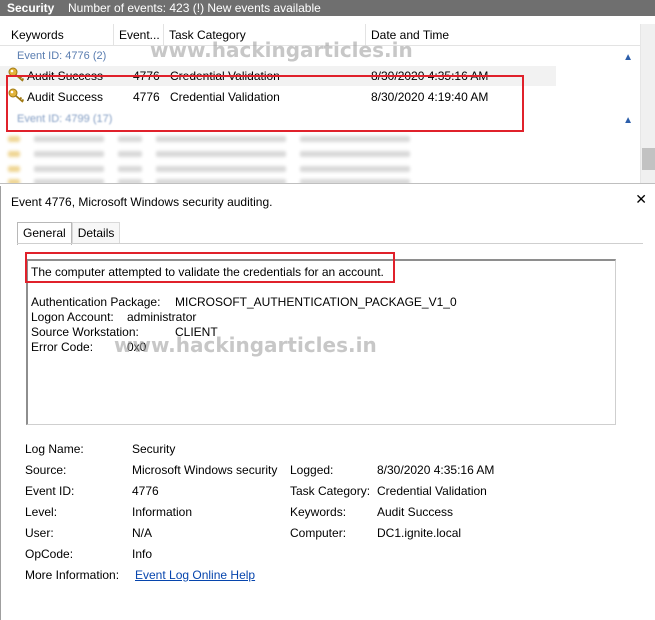  Describe the element at coordinates (195, 575) in the screenshot. I see `event-log-online-help-link: Event Log Online Help` at that location.